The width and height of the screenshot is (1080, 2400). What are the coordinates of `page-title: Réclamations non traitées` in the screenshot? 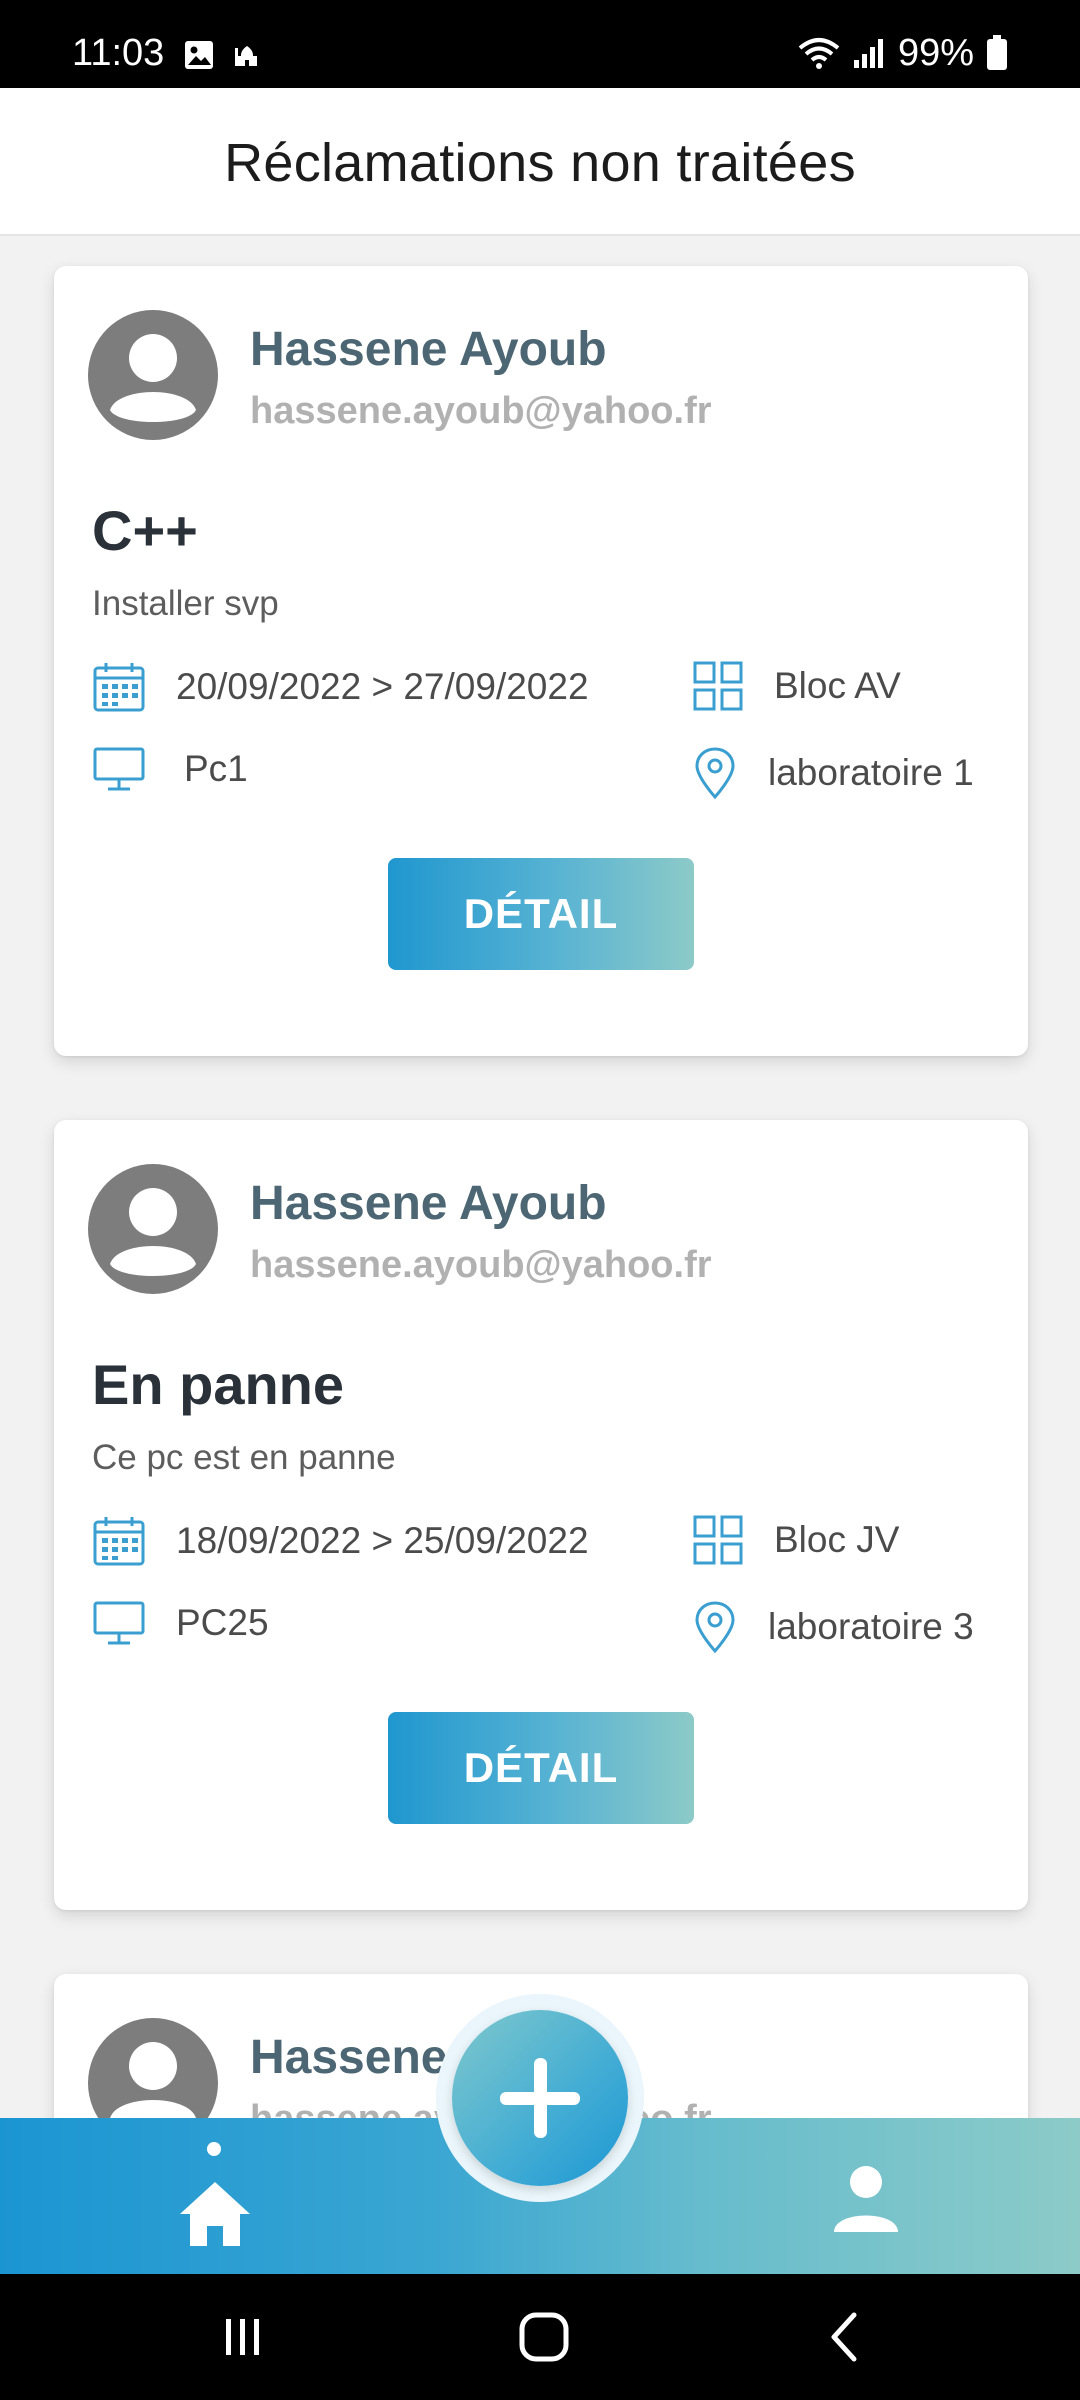 It's located at (540, 163).